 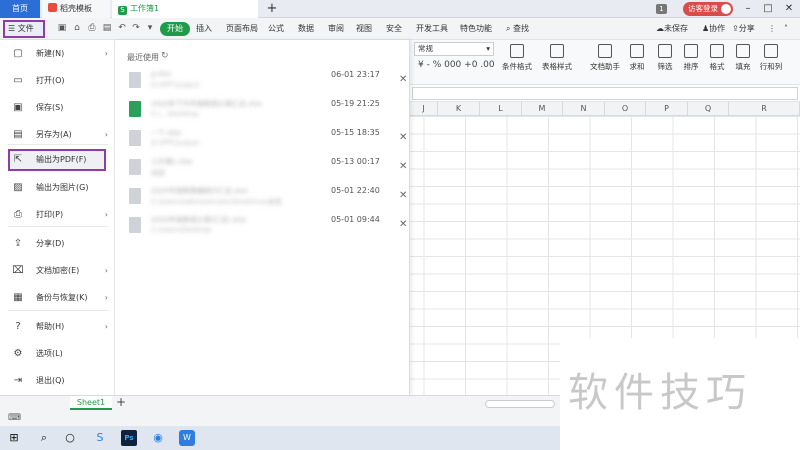 I want to click on export-pdf-icon: ⇱, so click(x=18, y=159).